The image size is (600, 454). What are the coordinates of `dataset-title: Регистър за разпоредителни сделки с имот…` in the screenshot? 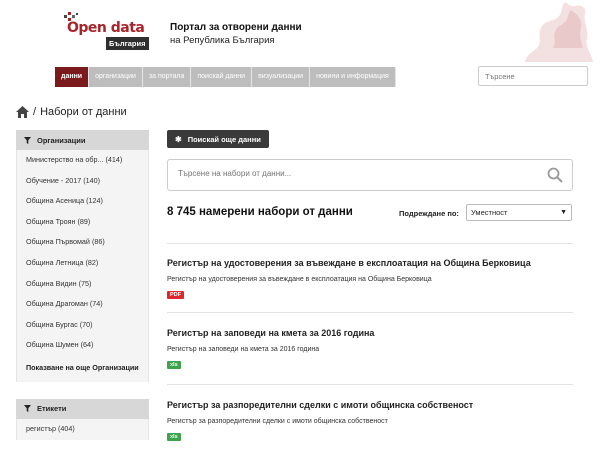 It's located at (370, 405).